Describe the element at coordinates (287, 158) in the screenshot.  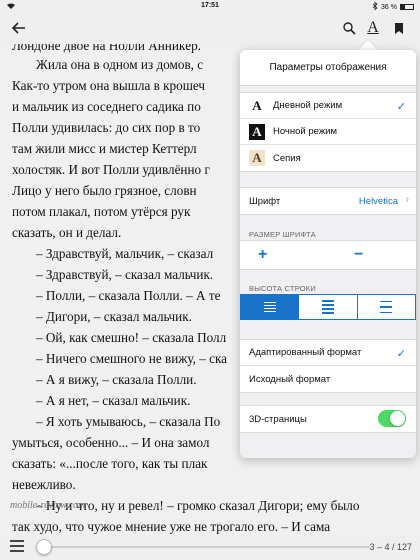
I see `mode-label: Сепия` at that location.